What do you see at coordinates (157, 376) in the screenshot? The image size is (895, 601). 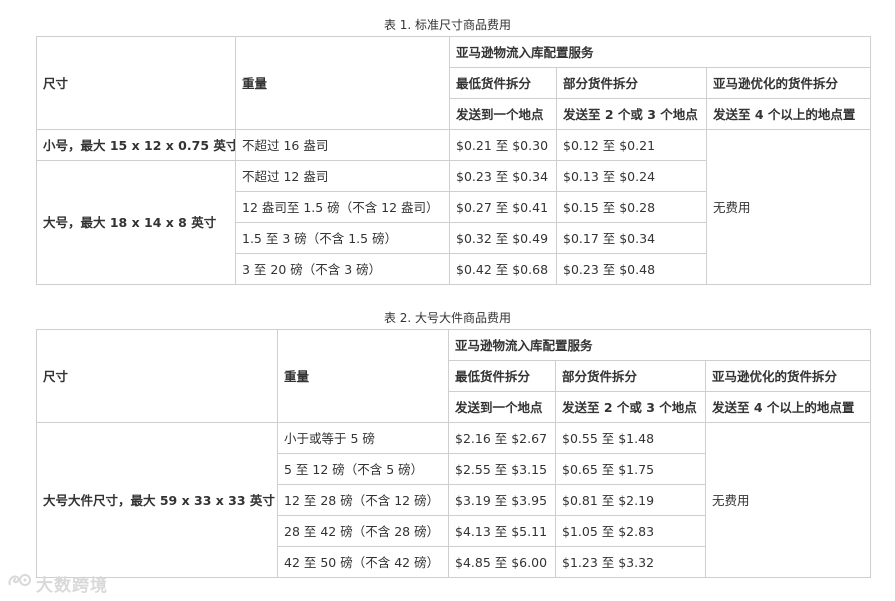 I see `table2-size-header: 尺寸` at bounding box center [157, 376].